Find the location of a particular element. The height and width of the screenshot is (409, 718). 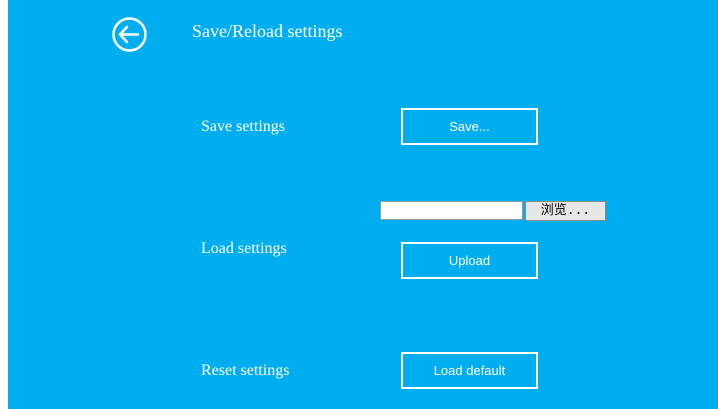

upload-button: Upload is located at coordinates (469, 260).